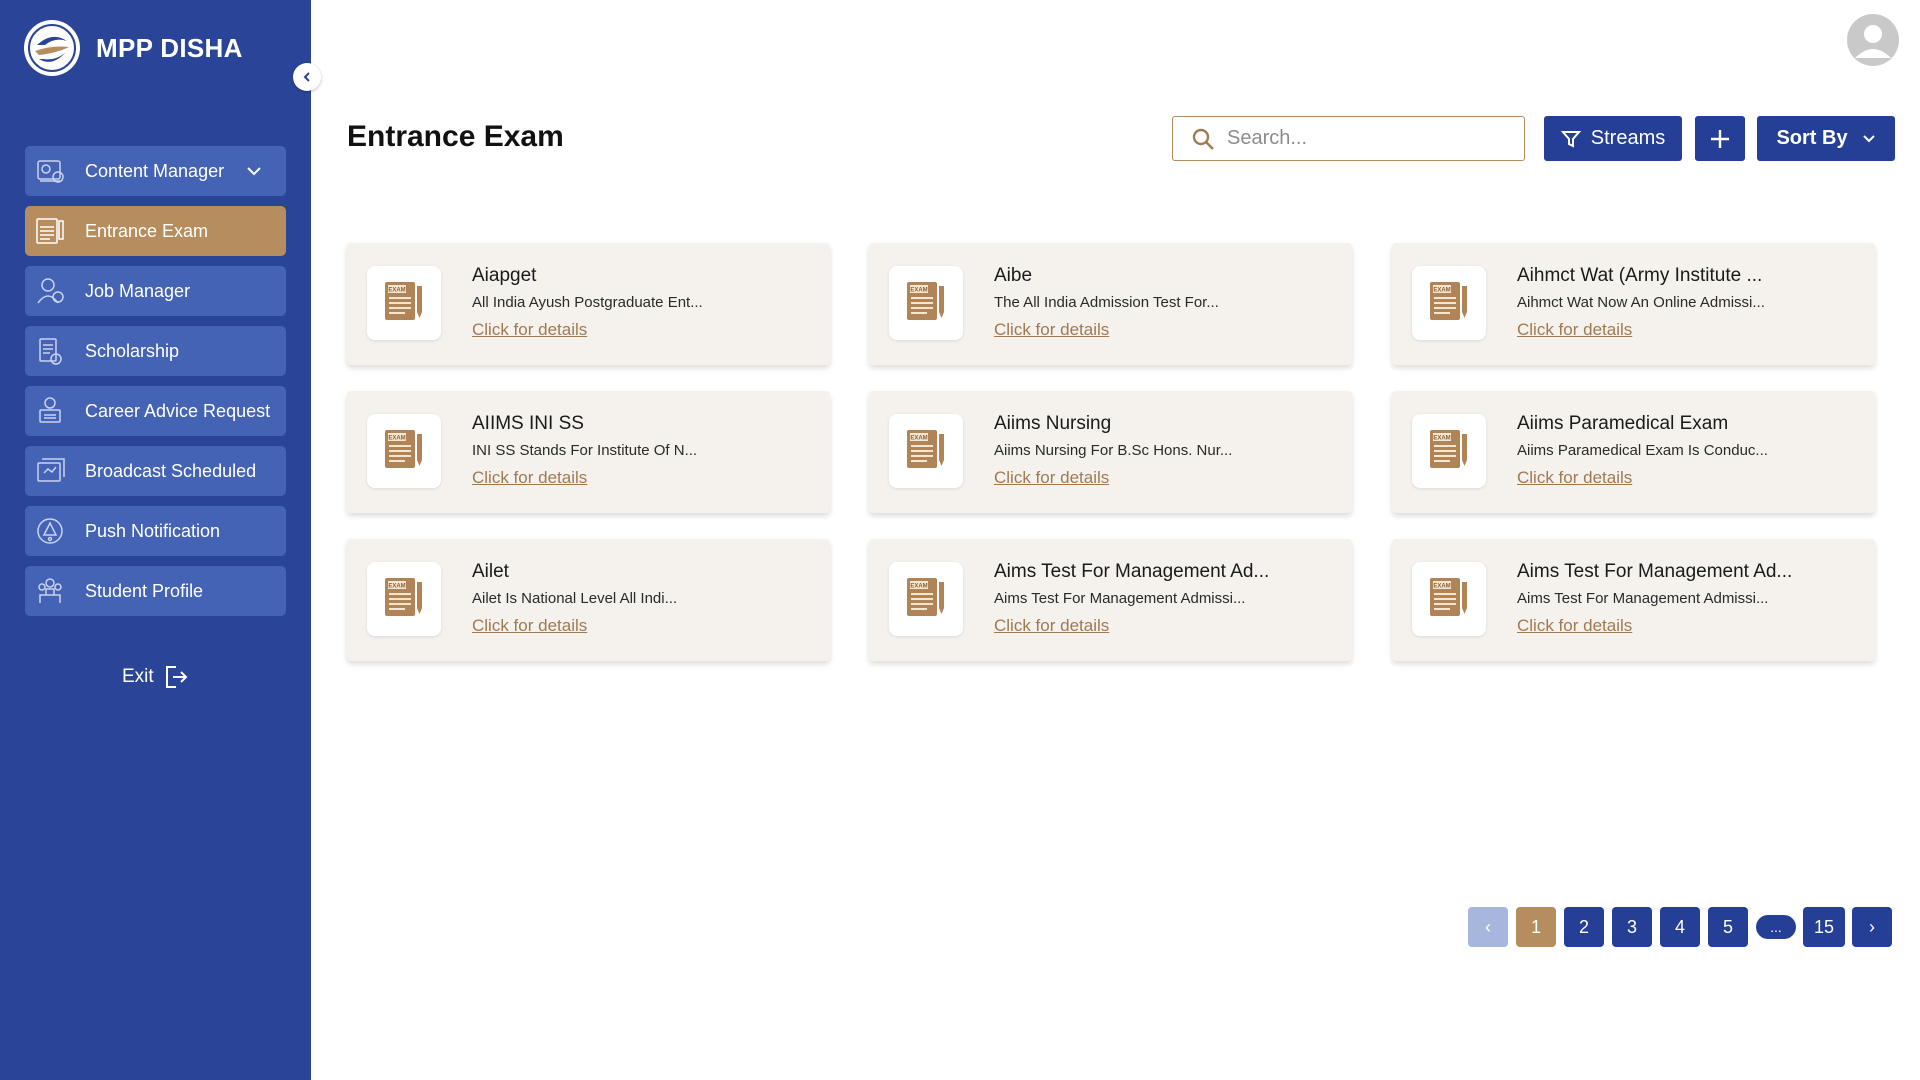 The image size is (1920, 1080). Describe the element at coordinates (155, 471) in the screenshot. I see `sidebar-item-broadcast-scheduled: Broadcast Scheduled` at that location.